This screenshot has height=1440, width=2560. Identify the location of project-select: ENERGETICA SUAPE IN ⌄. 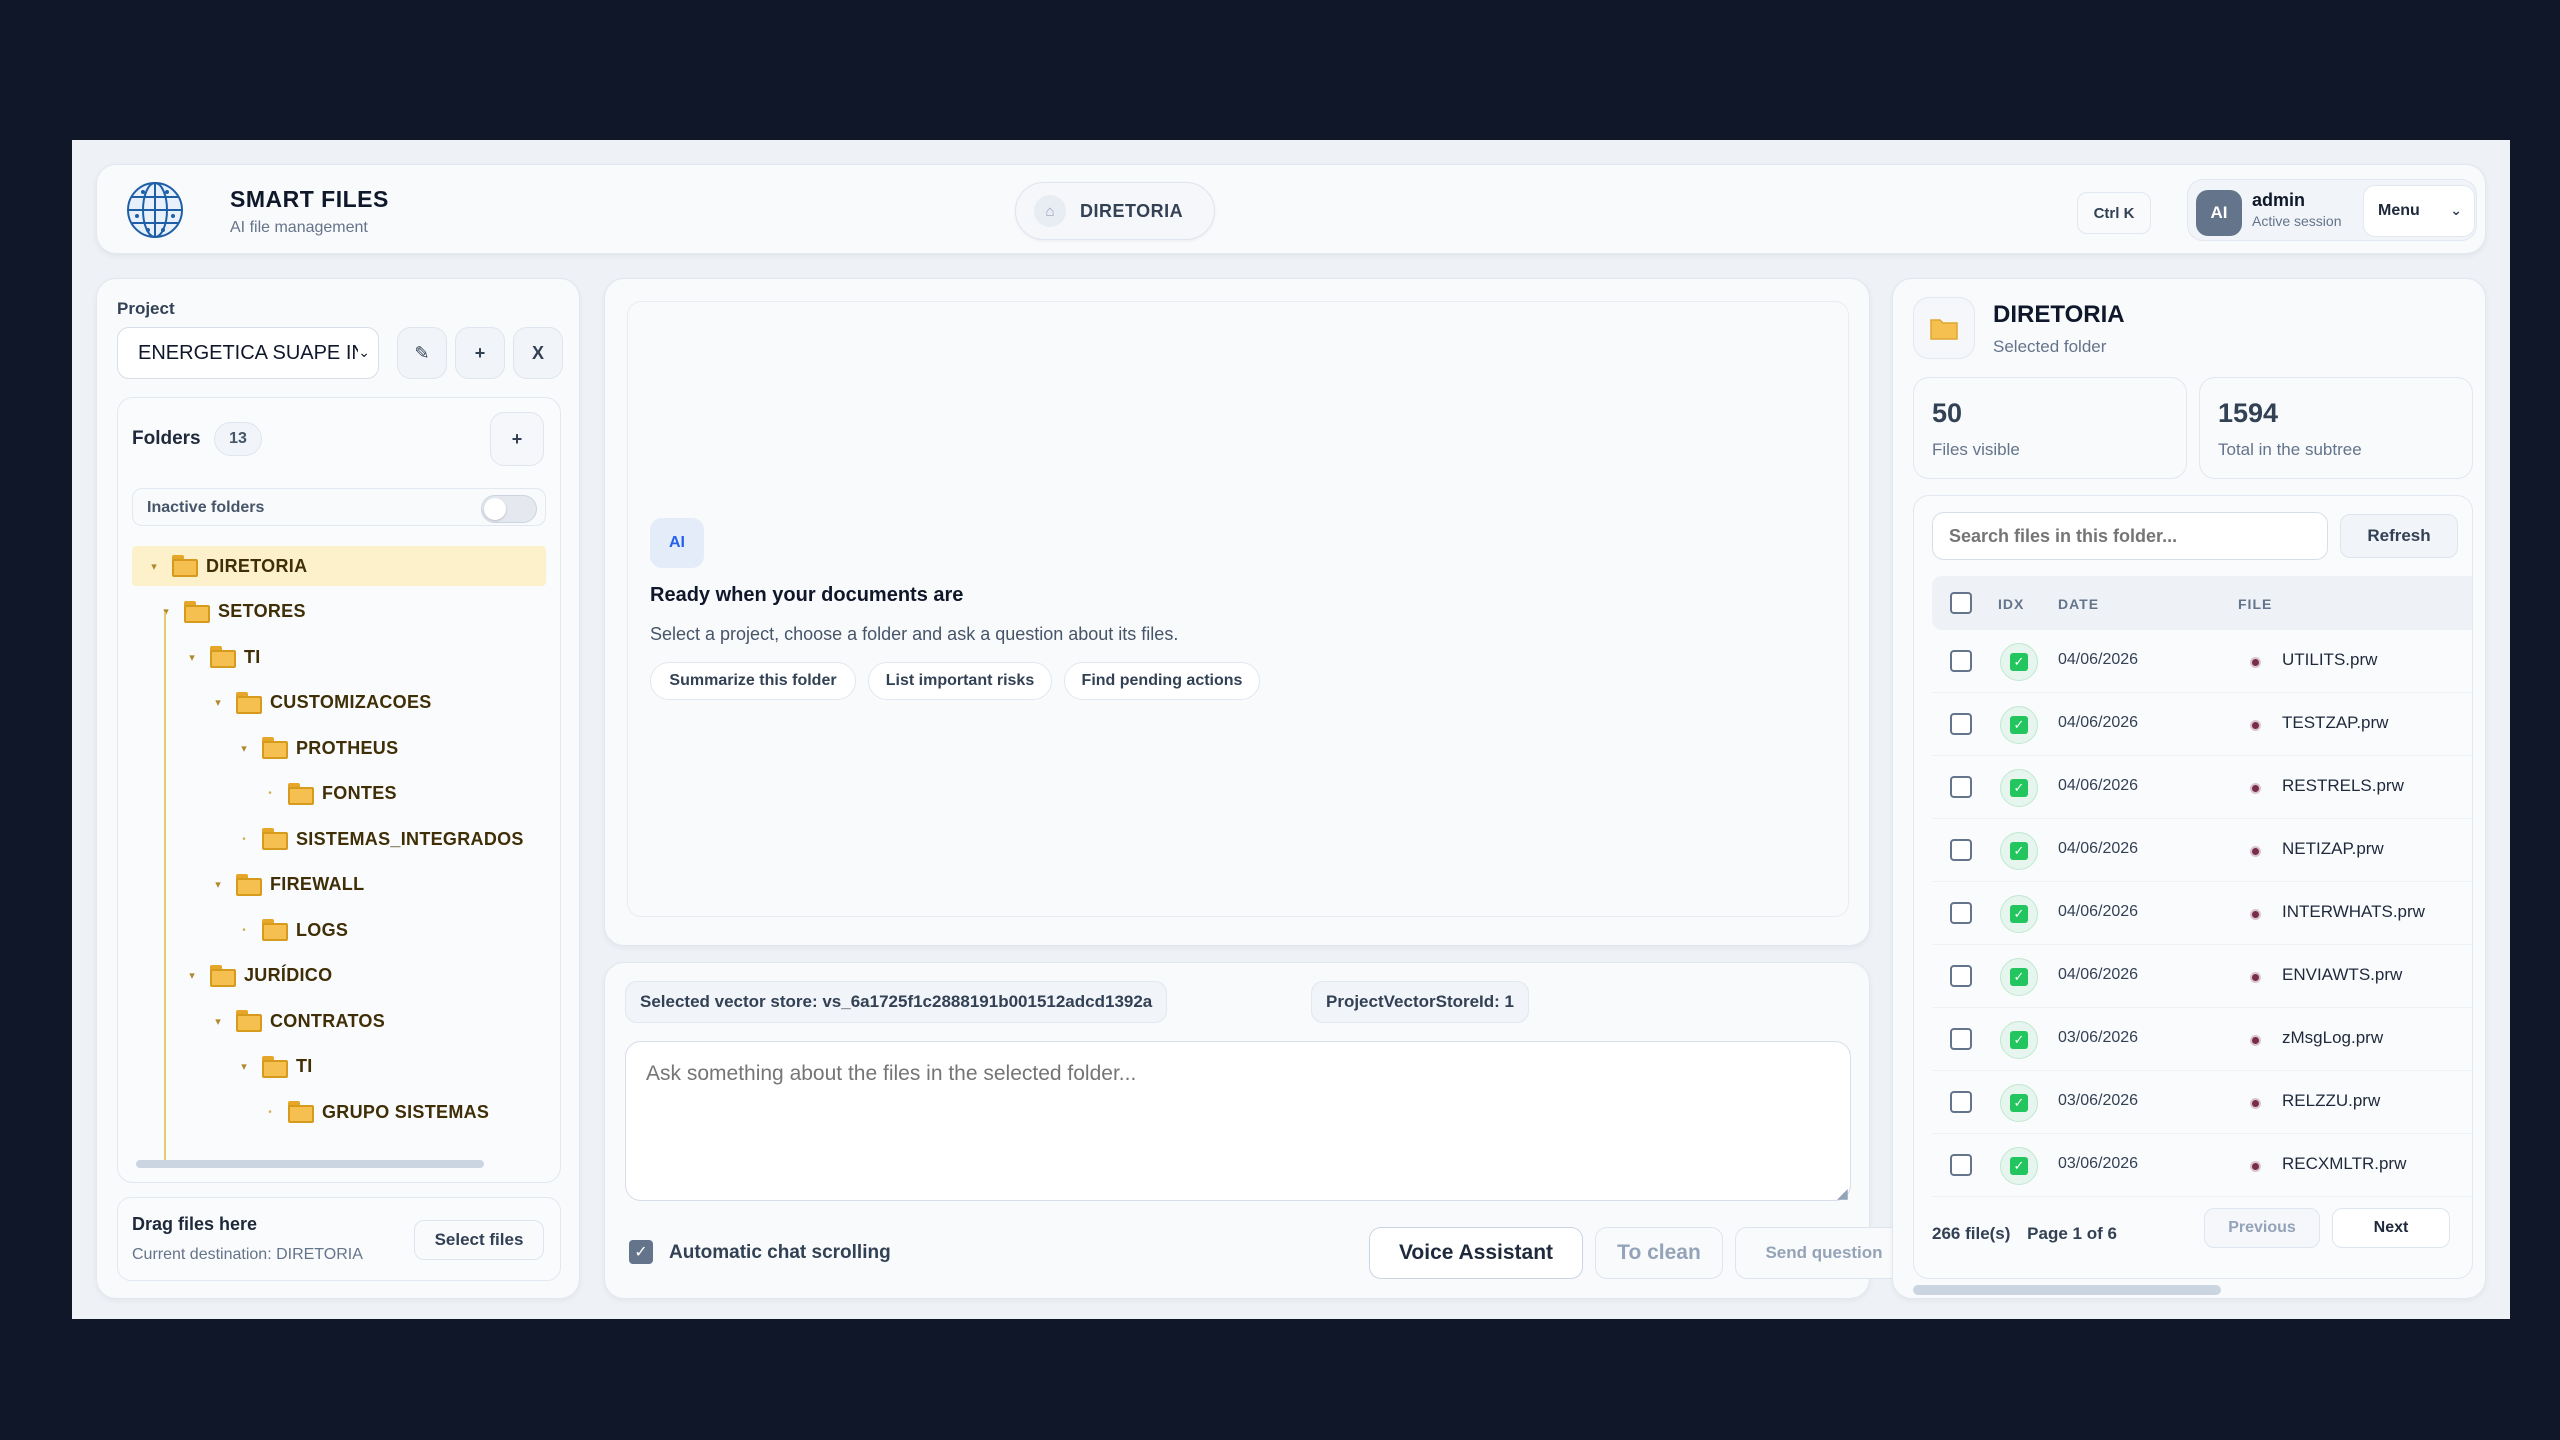
(248, 353).